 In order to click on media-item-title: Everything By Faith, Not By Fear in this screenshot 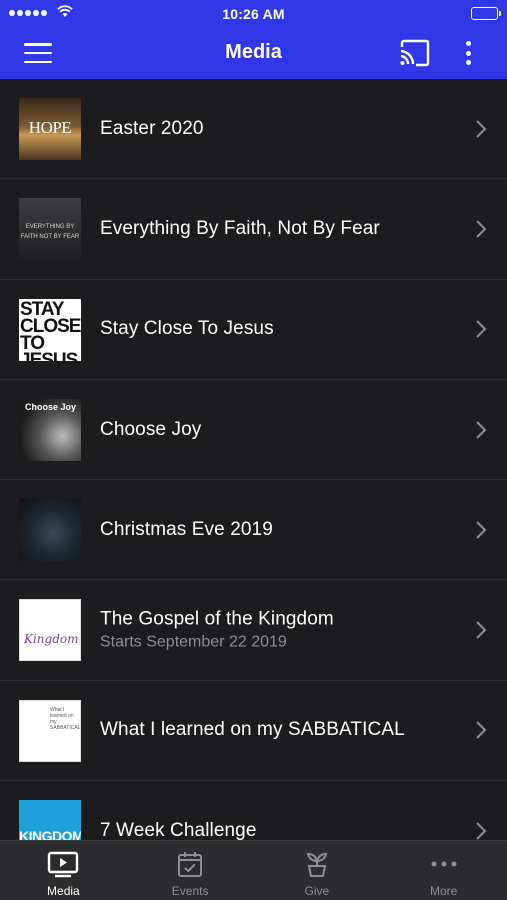, I will do `click(240, 228)`.